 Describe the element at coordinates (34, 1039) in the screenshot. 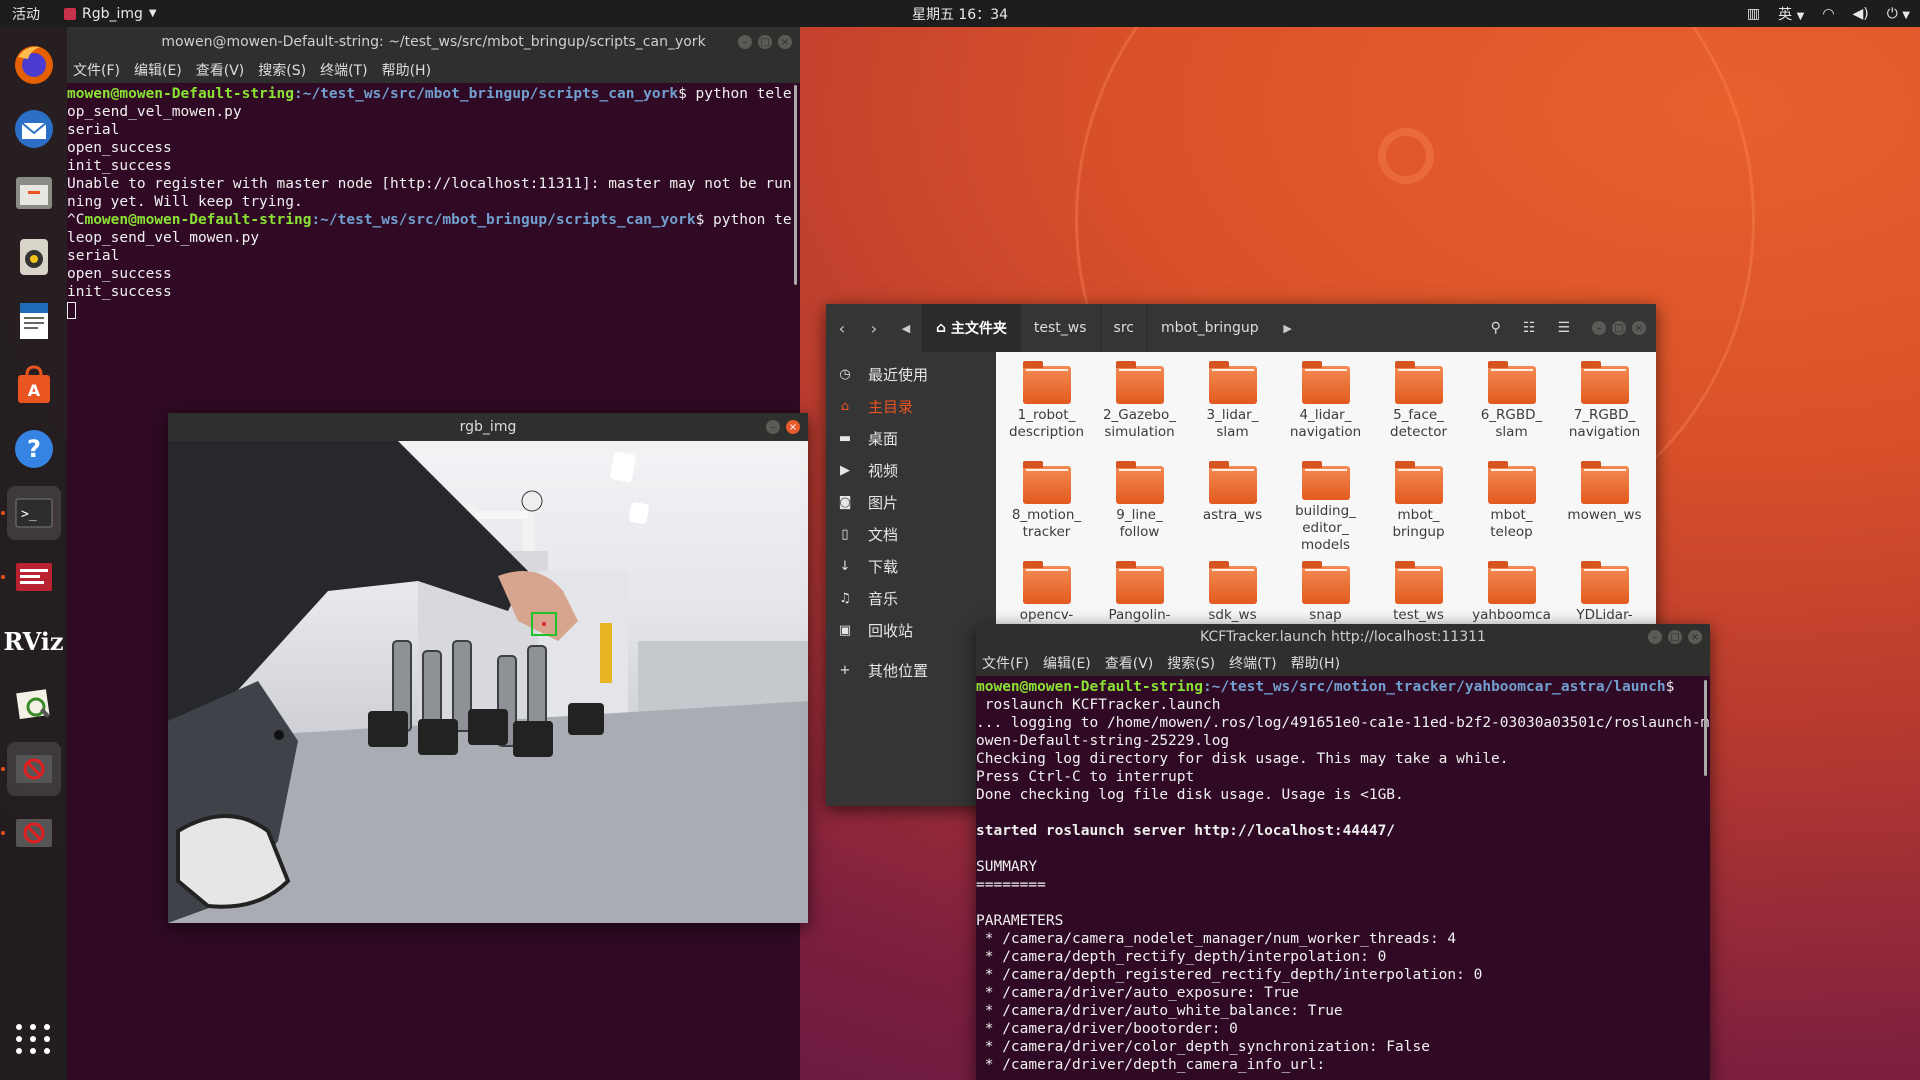

I see `show-applications-button` at that location.